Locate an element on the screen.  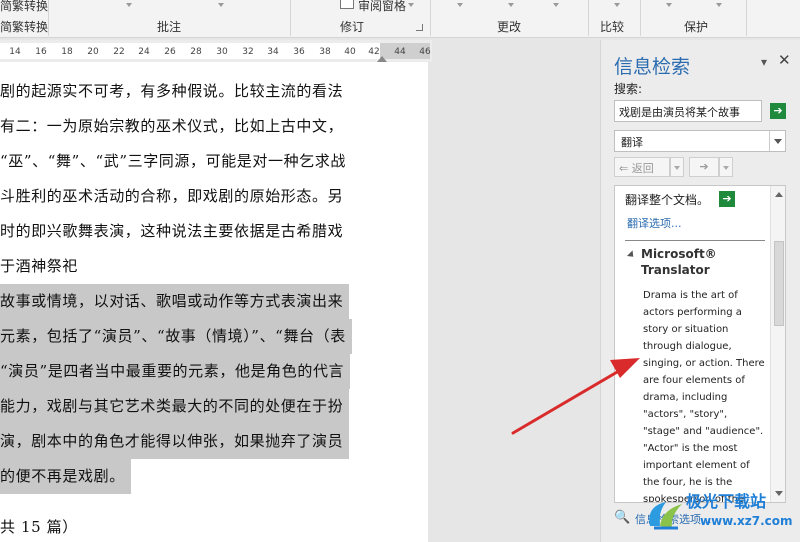
ruler-tick: 36 is located at coordinates (299, 52).